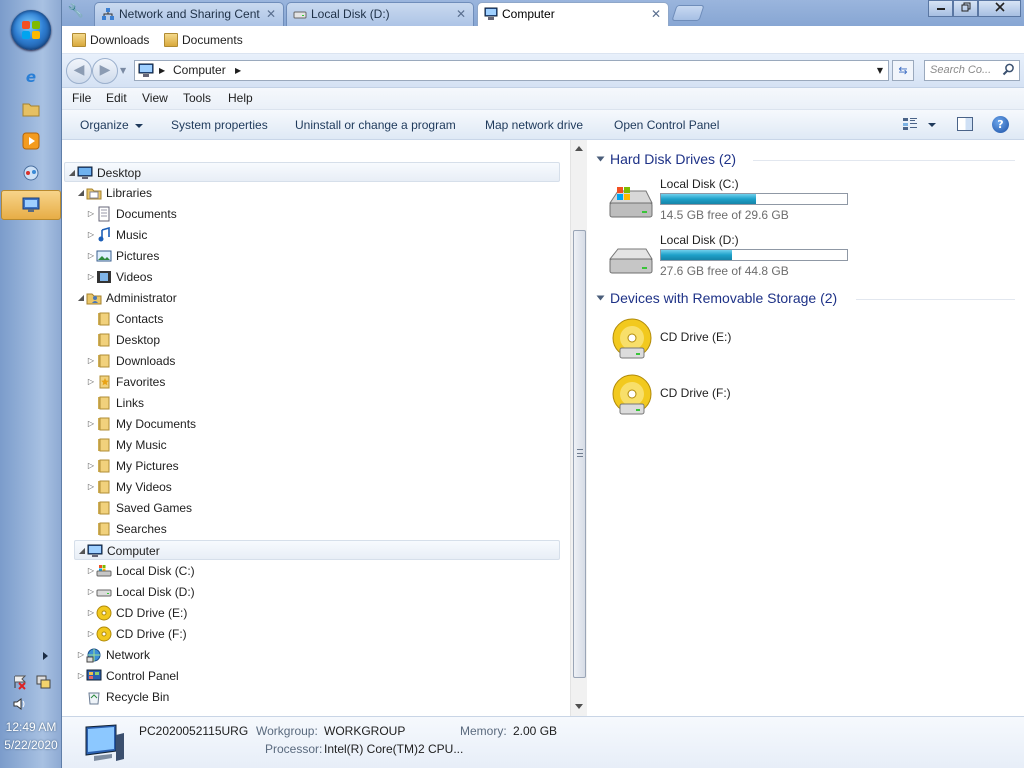 The height and width of the screenshot is (768, 1024). What do you see at coordinates (76, 12) in the screenshot?
I see `wrench-icon: 🔧` at bounding box center [76, 12].